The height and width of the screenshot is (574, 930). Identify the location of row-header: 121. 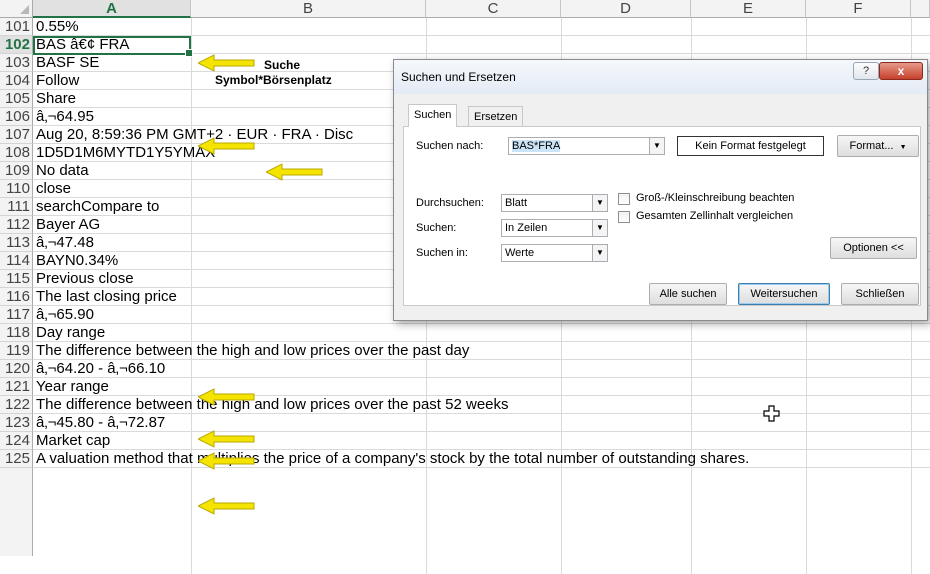
(16, 387).